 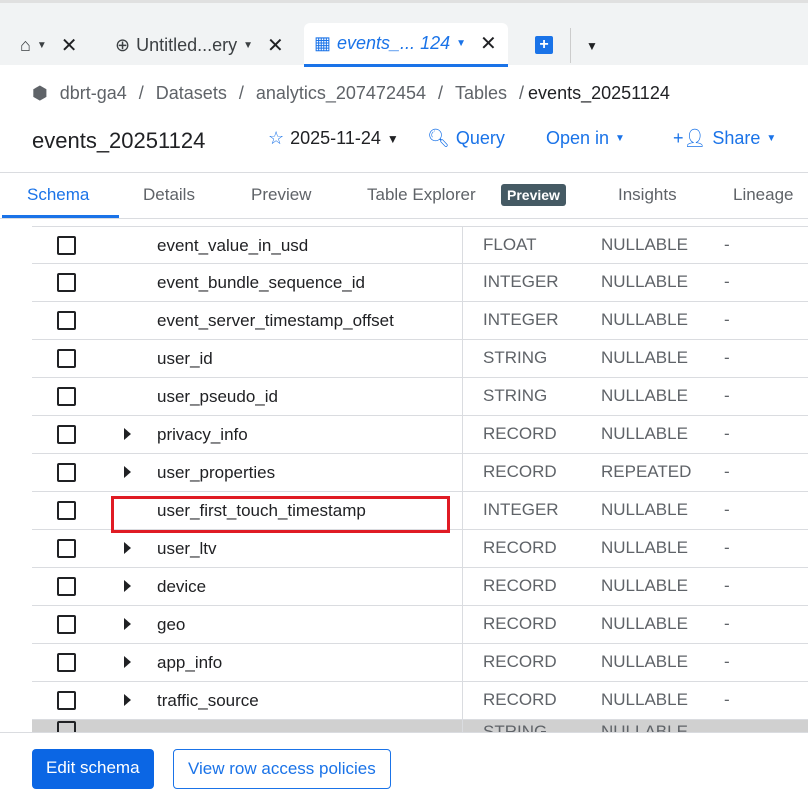 What do you see at coordinates (420, 663) in the screenshot?
I see `table-row: app_info RECORD NULLABLE -` at bounding box center [420, 663].